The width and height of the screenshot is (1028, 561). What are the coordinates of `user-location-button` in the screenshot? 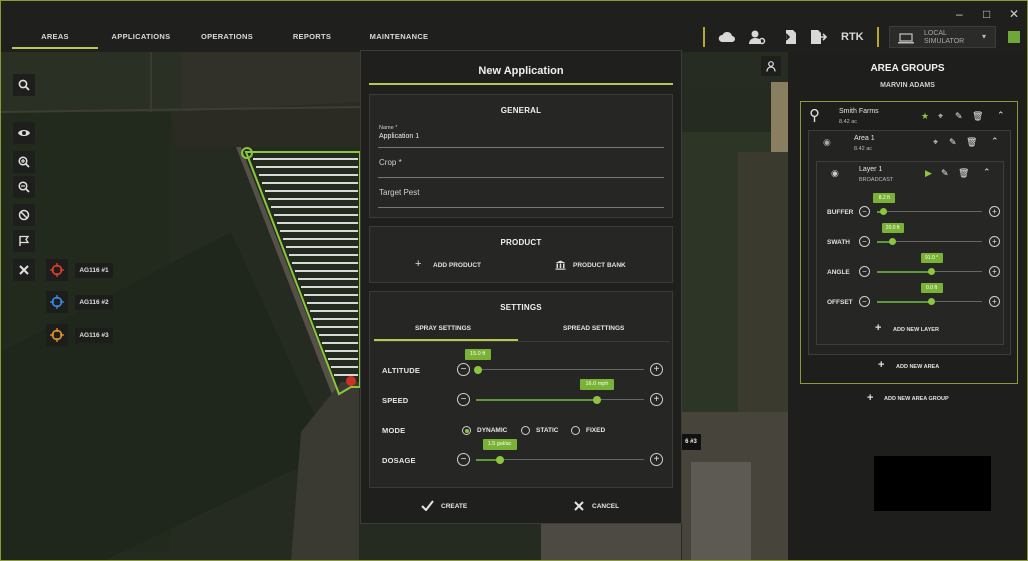 It's located at (771, 66).